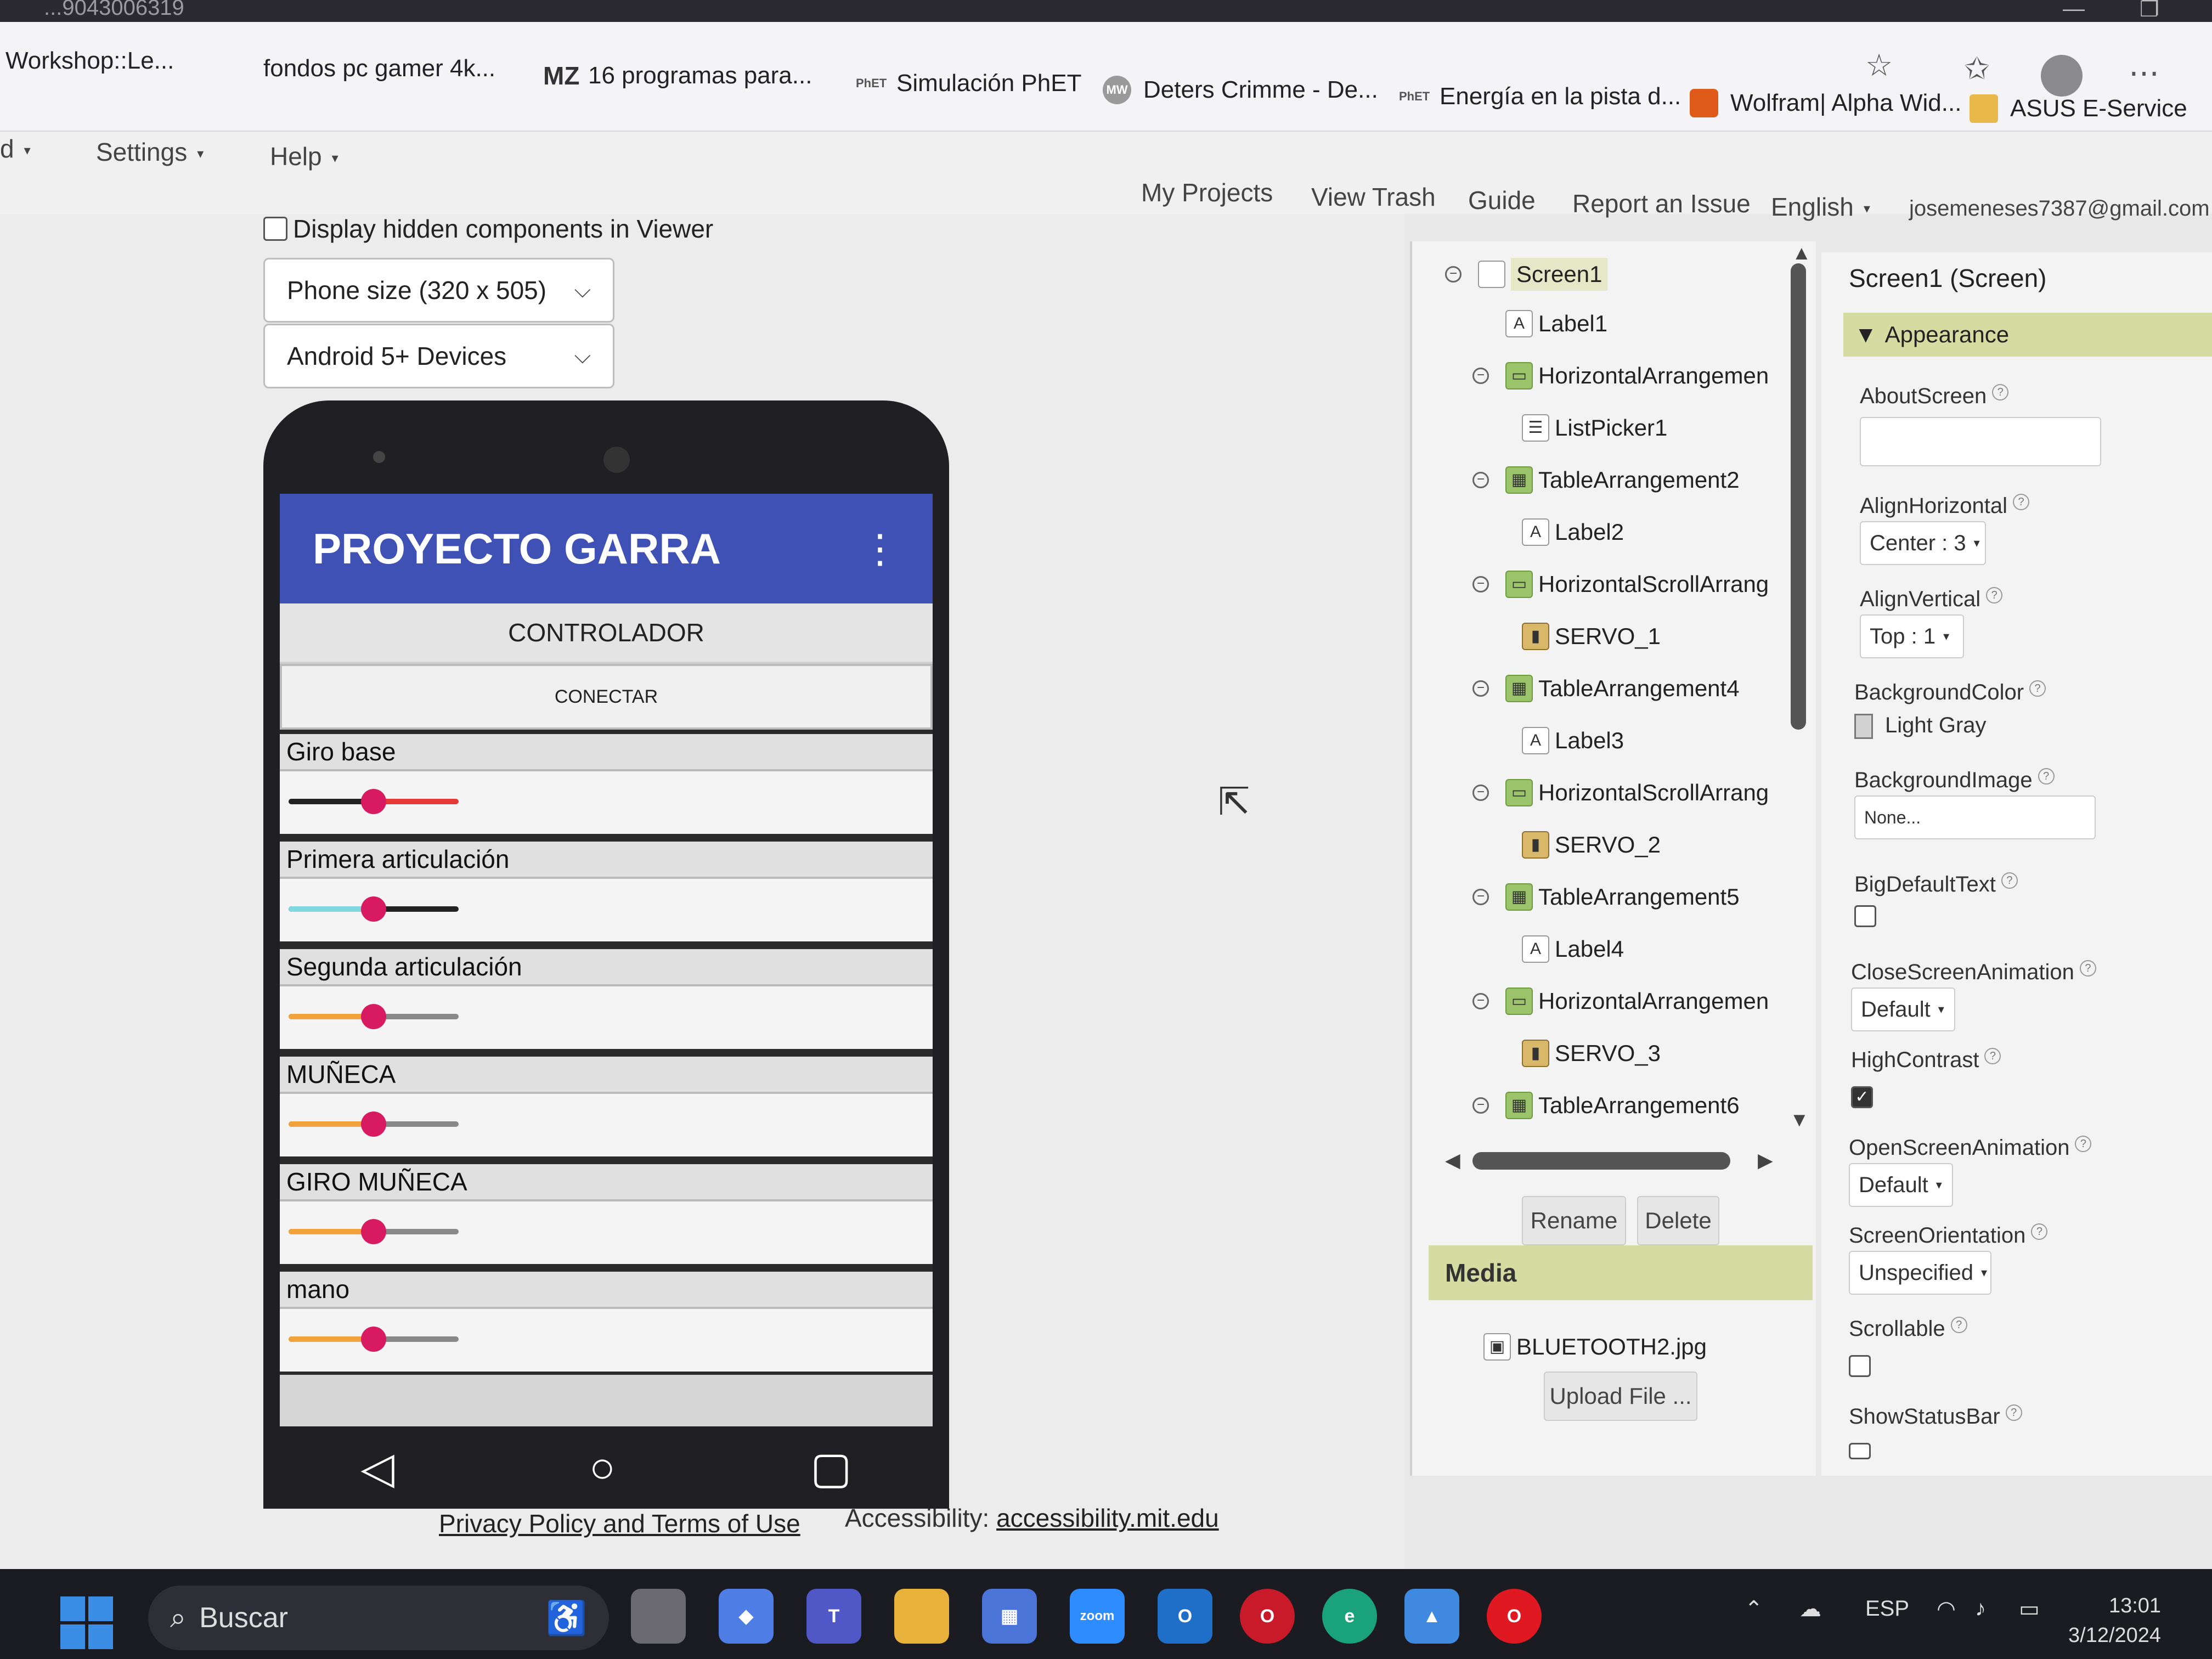 The width and height of the screenshot is (2212, 1659). Describe the element at coordinates (488, 229) in the screenshot. I see `hidden-components-toggle: Display hidden components in Viewer` at that location.